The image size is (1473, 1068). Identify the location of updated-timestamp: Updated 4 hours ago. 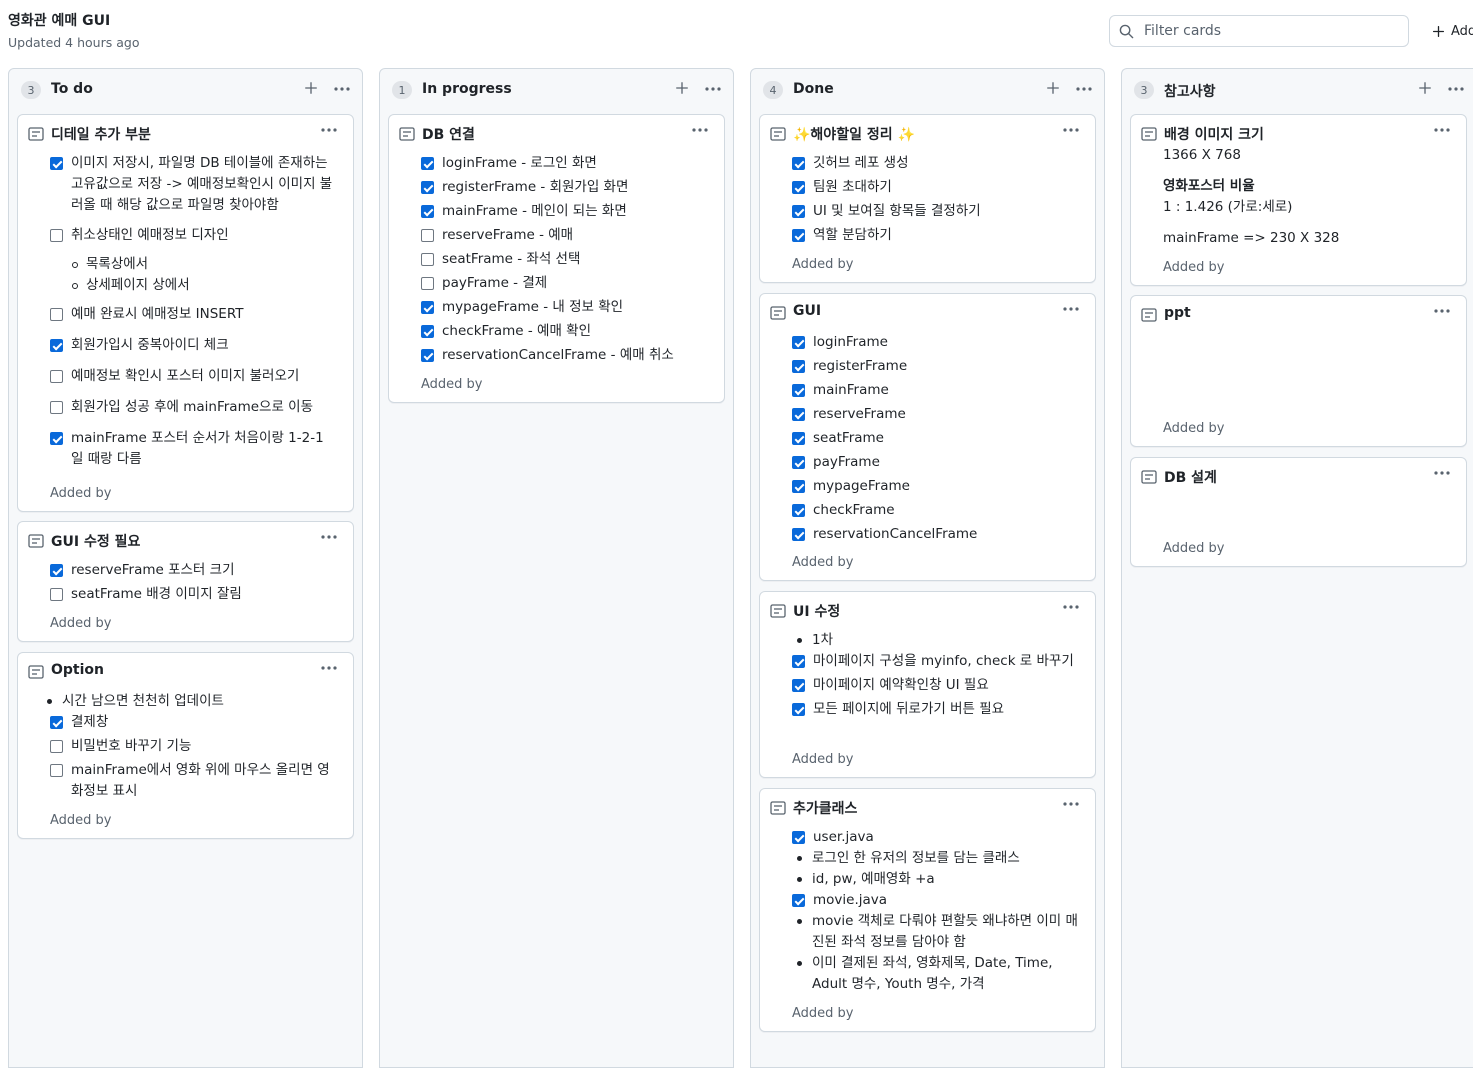
(74, 42).